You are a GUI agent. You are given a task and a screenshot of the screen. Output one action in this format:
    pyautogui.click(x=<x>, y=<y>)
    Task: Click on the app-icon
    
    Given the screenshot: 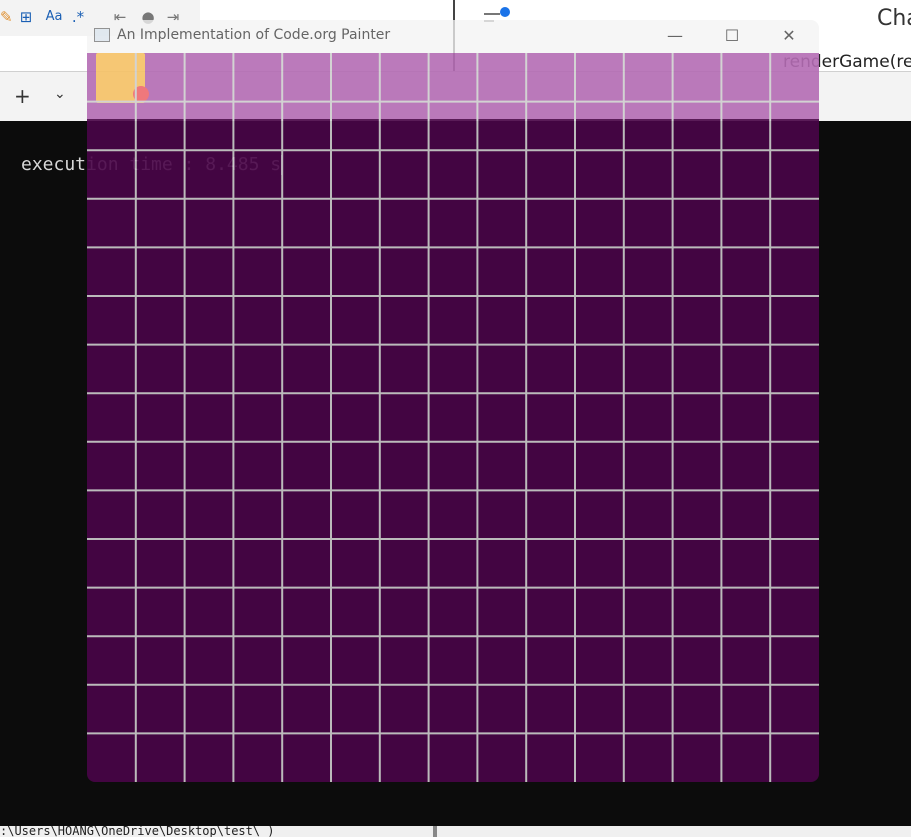 What is the action you would take?
    pyautogui.click(x=102, y=35)
    